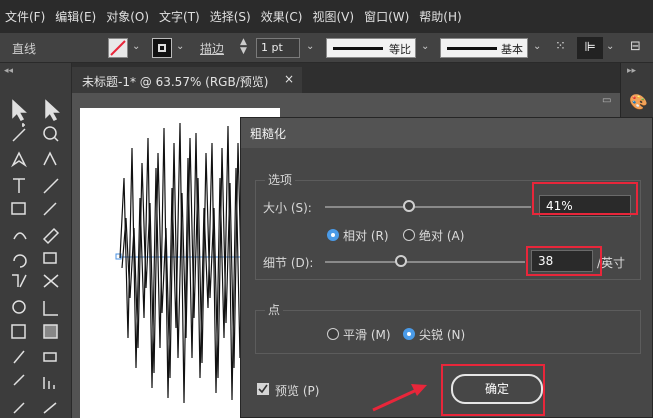 The width and height of the screenshot is (653, 418). I want to click on tool-icons, so click(35, 256).